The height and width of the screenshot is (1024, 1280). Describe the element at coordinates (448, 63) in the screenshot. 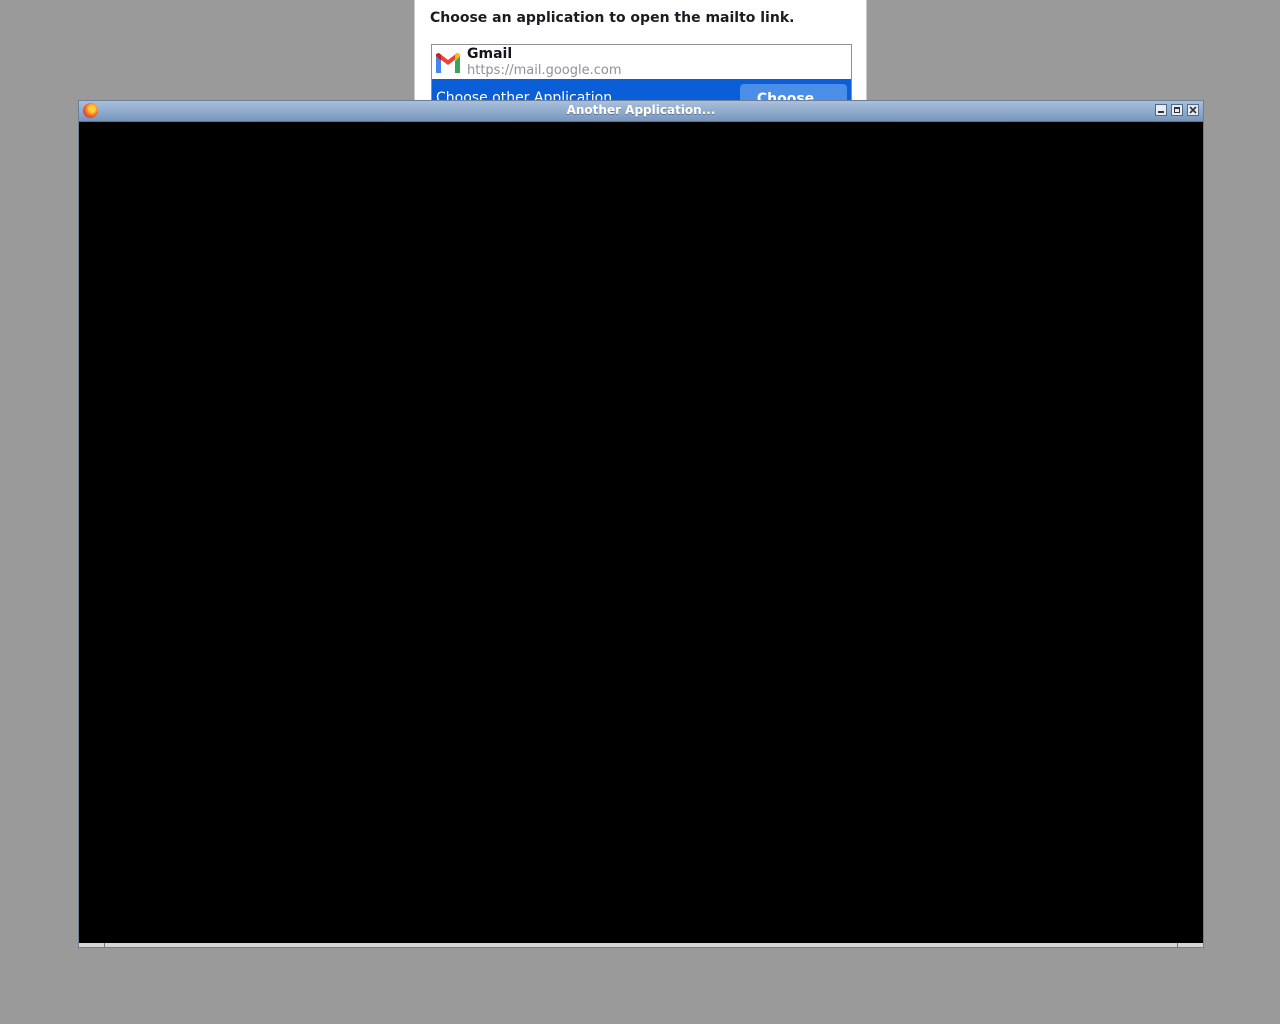

I see `gmail-icon` at that location.